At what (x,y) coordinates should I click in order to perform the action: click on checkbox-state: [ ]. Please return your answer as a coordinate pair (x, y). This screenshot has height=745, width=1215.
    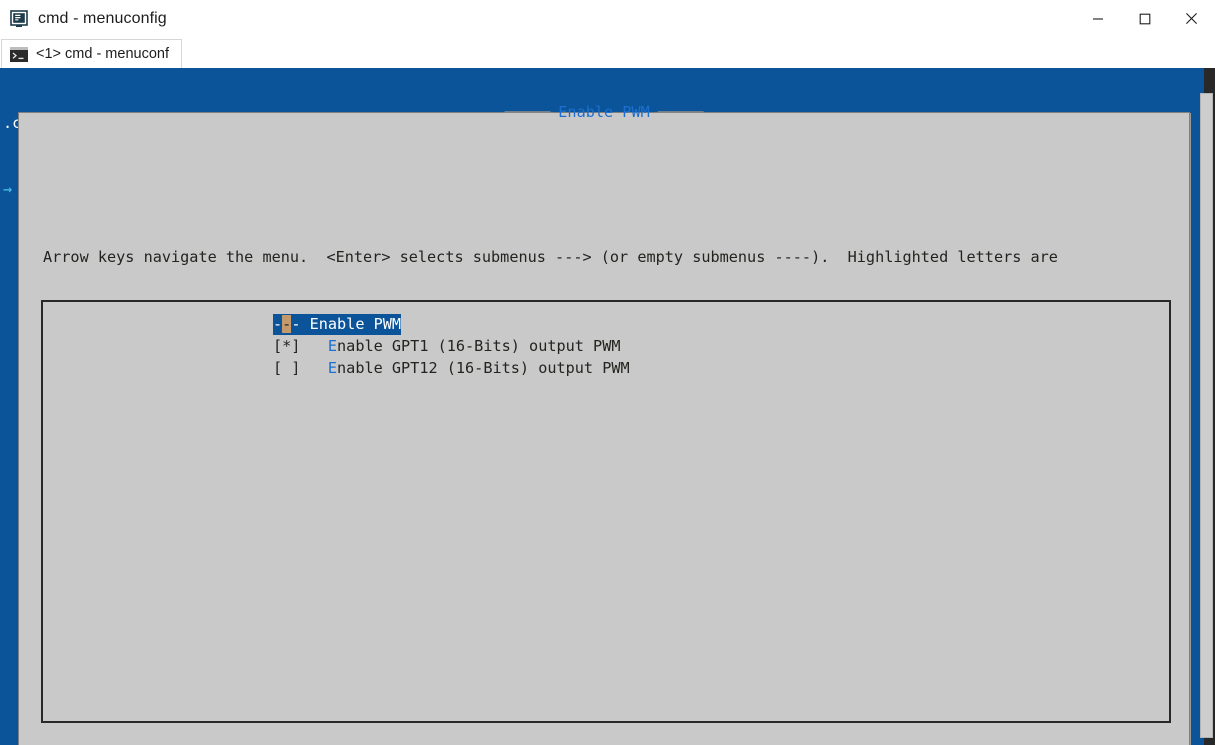
    Looking at the image, I should click on (286, 368).